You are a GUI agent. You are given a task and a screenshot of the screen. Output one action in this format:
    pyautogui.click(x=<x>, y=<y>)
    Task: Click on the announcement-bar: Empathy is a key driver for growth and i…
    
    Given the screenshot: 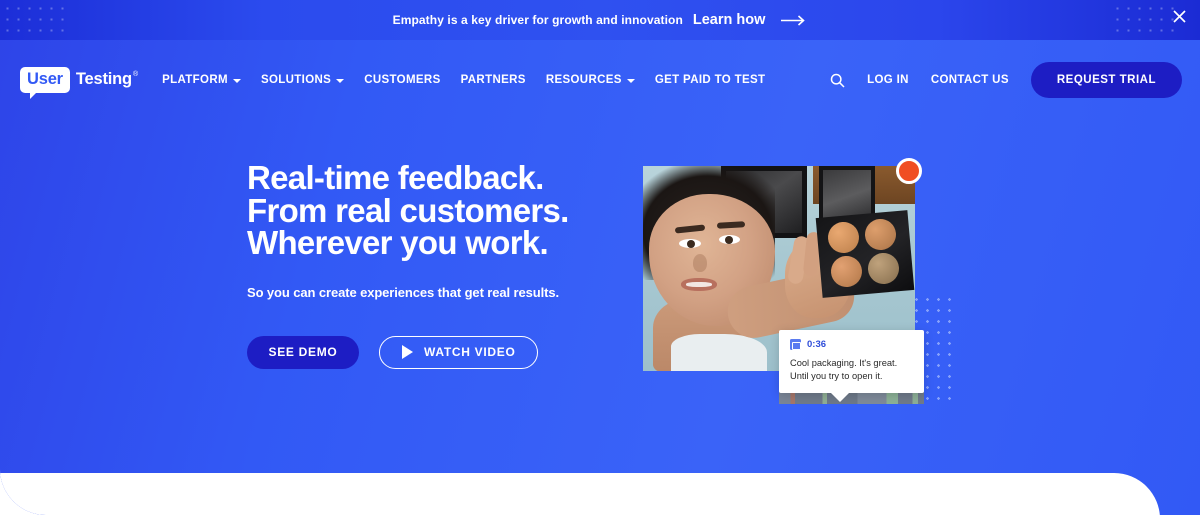 What is the action you would take?
    pyautogui.click(x=600, y=20)
    